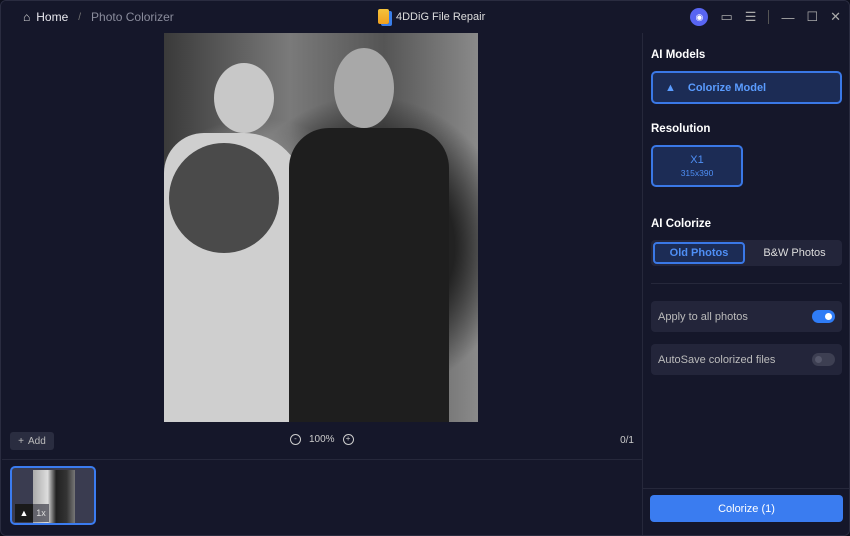 The height and width of the screenshot is (536, 850). I want to click on page-count: 0/1, so click(627, 440).